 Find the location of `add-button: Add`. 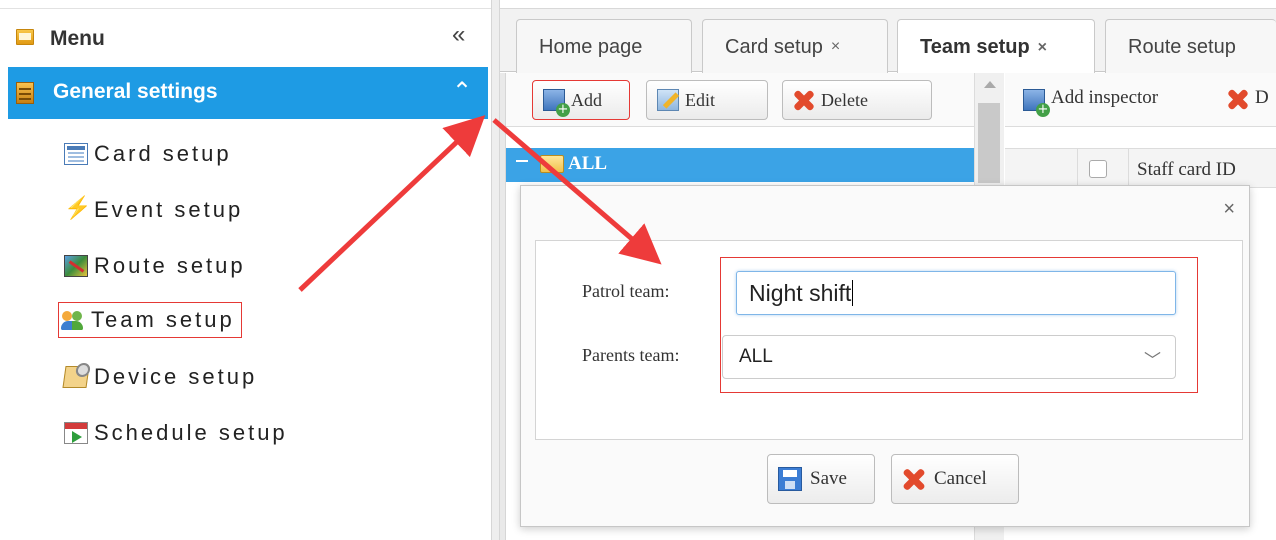

add-button: Add is located at coordinates (581, 100).